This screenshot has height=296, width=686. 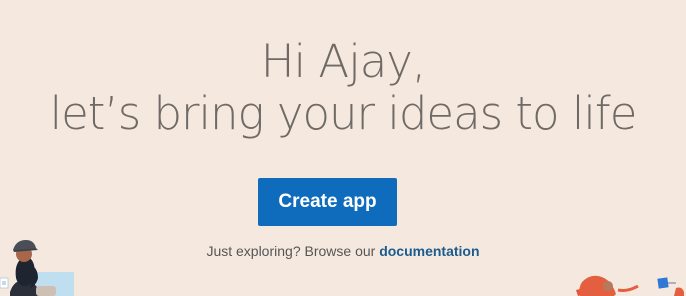 I want to click on person-with-tablet-illustration, so click(x=630, y=285).